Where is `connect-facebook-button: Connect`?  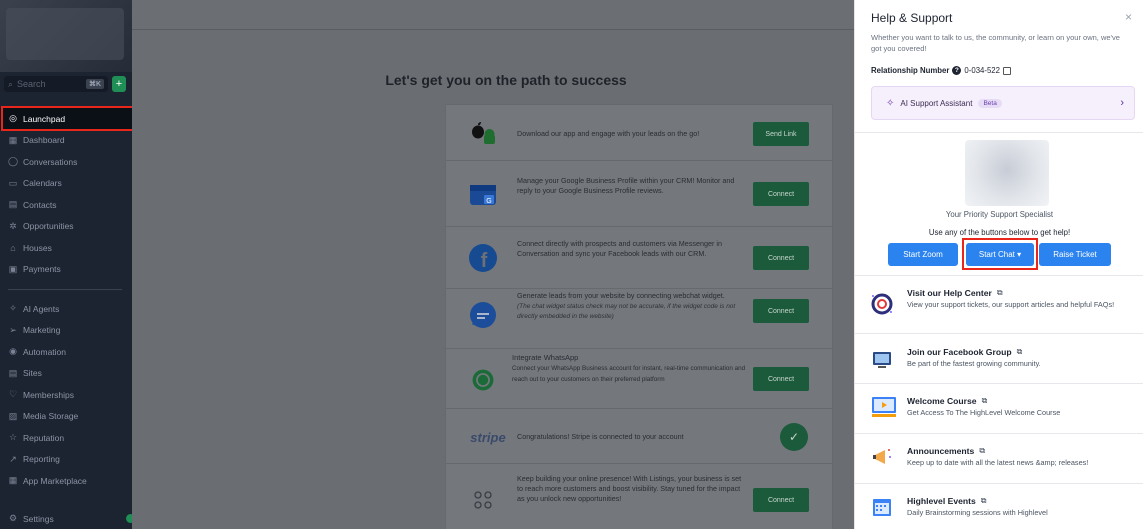 connect-facebook-button: Connect is located at coordinates (781, 258).